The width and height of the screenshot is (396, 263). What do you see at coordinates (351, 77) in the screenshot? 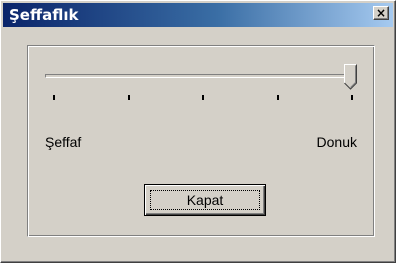
I see `opacity-slider-thumb` at bounding box center [351, 77].